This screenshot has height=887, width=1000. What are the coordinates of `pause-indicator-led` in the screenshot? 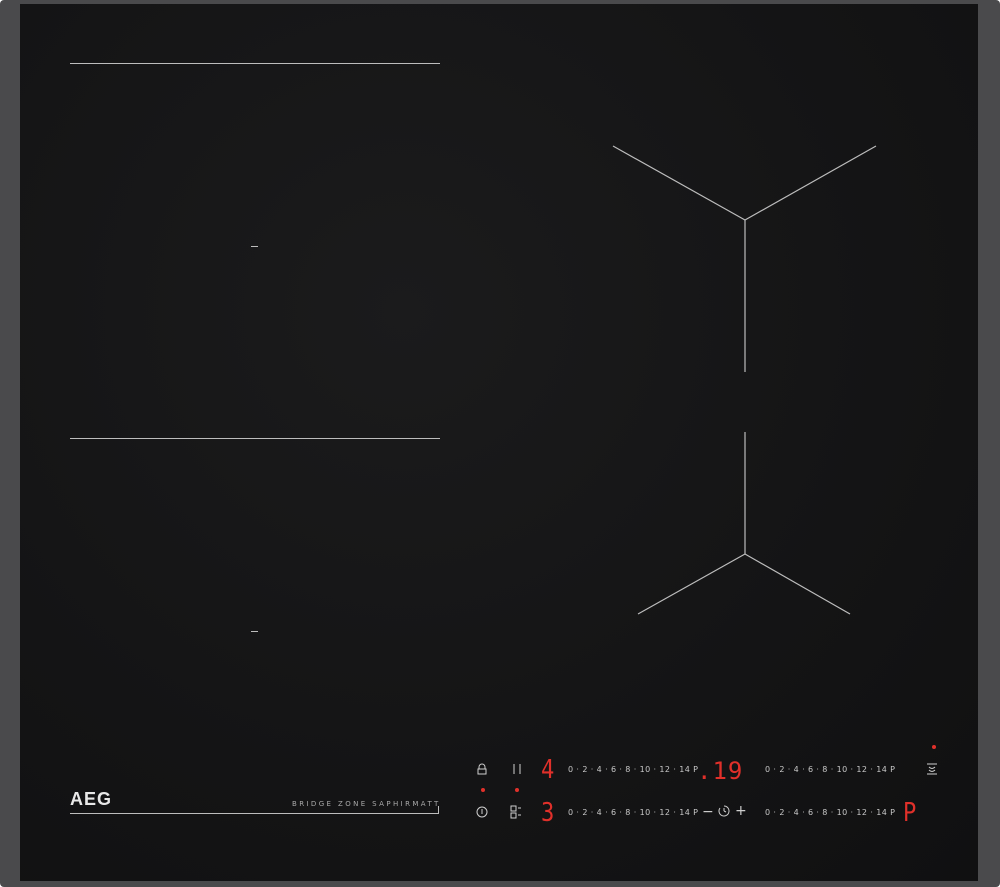 It's located at (517, 790).